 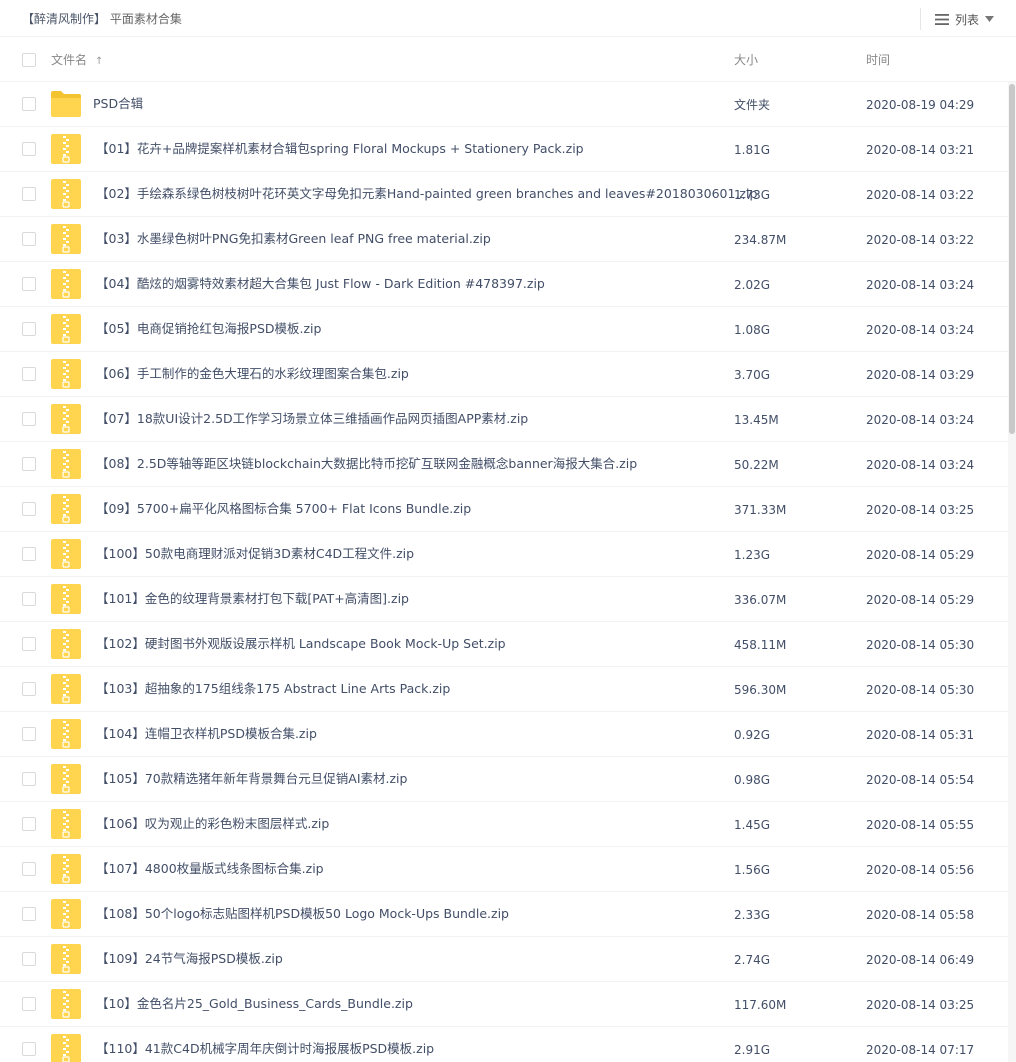 I want to click on column-name-label: 文件名, so click(x=69, y=60).